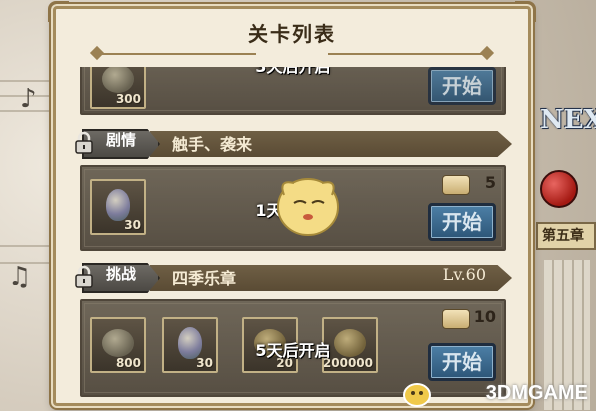  Describe the element at coordinates (128, 99) in the screenshot. I see `reward-count: 300` at that location.